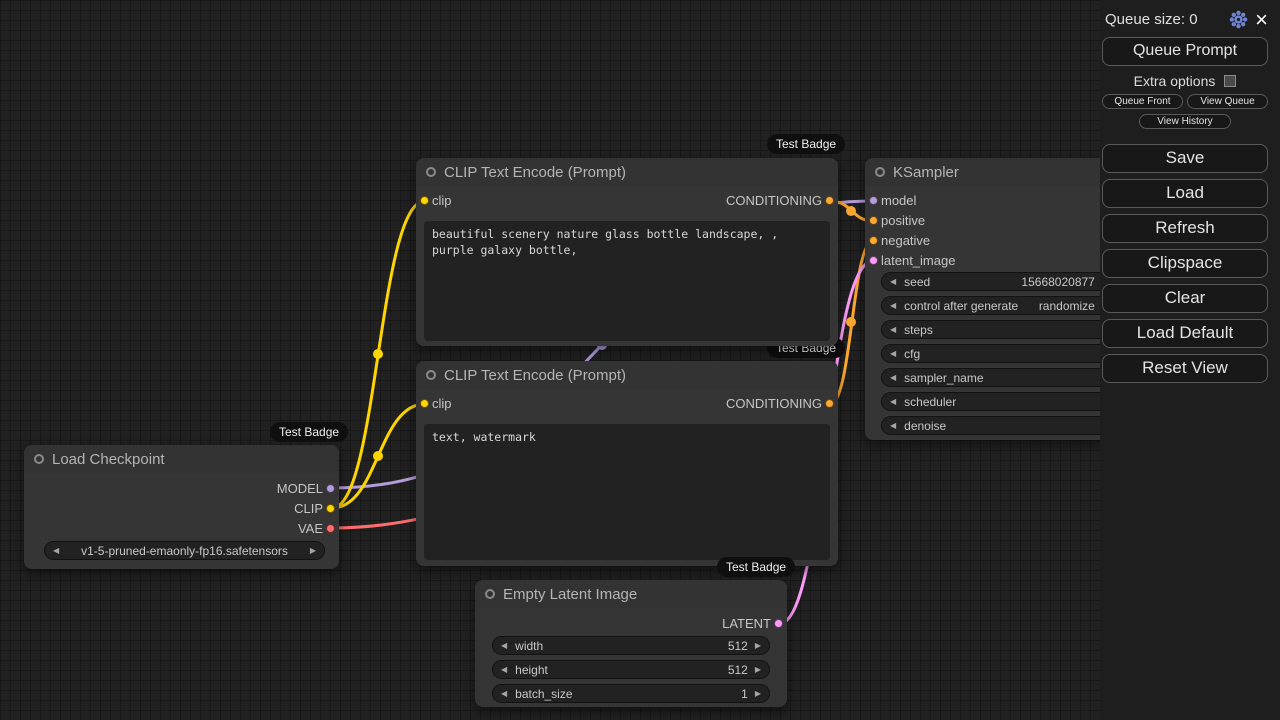 This screenshot has height=720, width=1280. What do you see at coordinates (535, 172) in the screenshot?
I see `node-title: CLIP Text Encode (Prompt)` at bounding box center [535, 172].